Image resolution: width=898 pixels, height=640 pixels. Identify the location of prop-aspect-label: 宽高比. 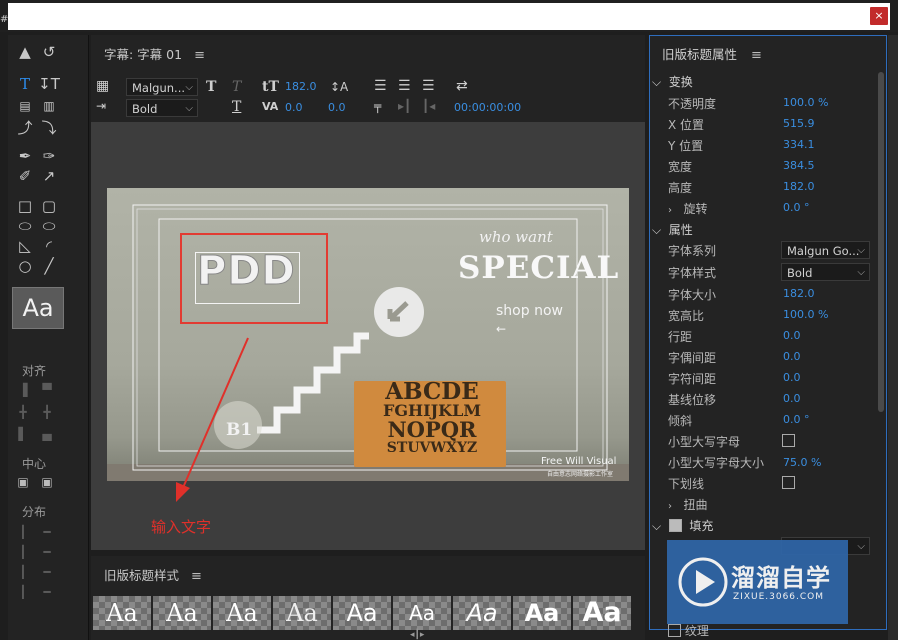
(686, 316).